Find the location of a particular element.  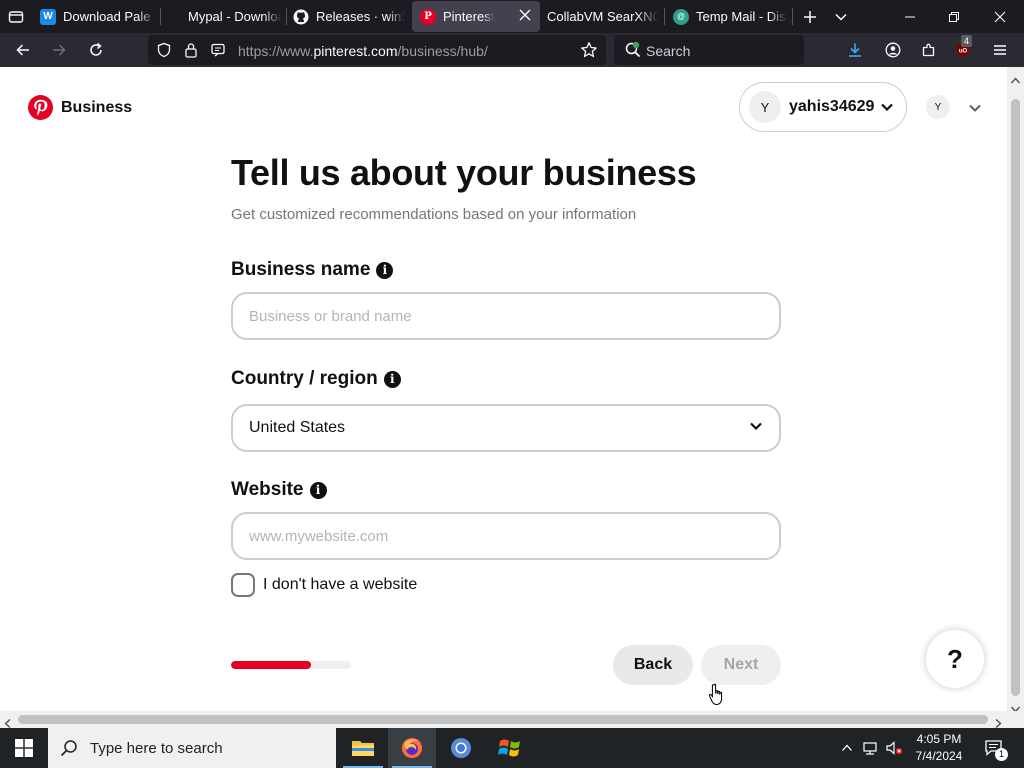

search-engine-icon is located at coordinates (633, 52).